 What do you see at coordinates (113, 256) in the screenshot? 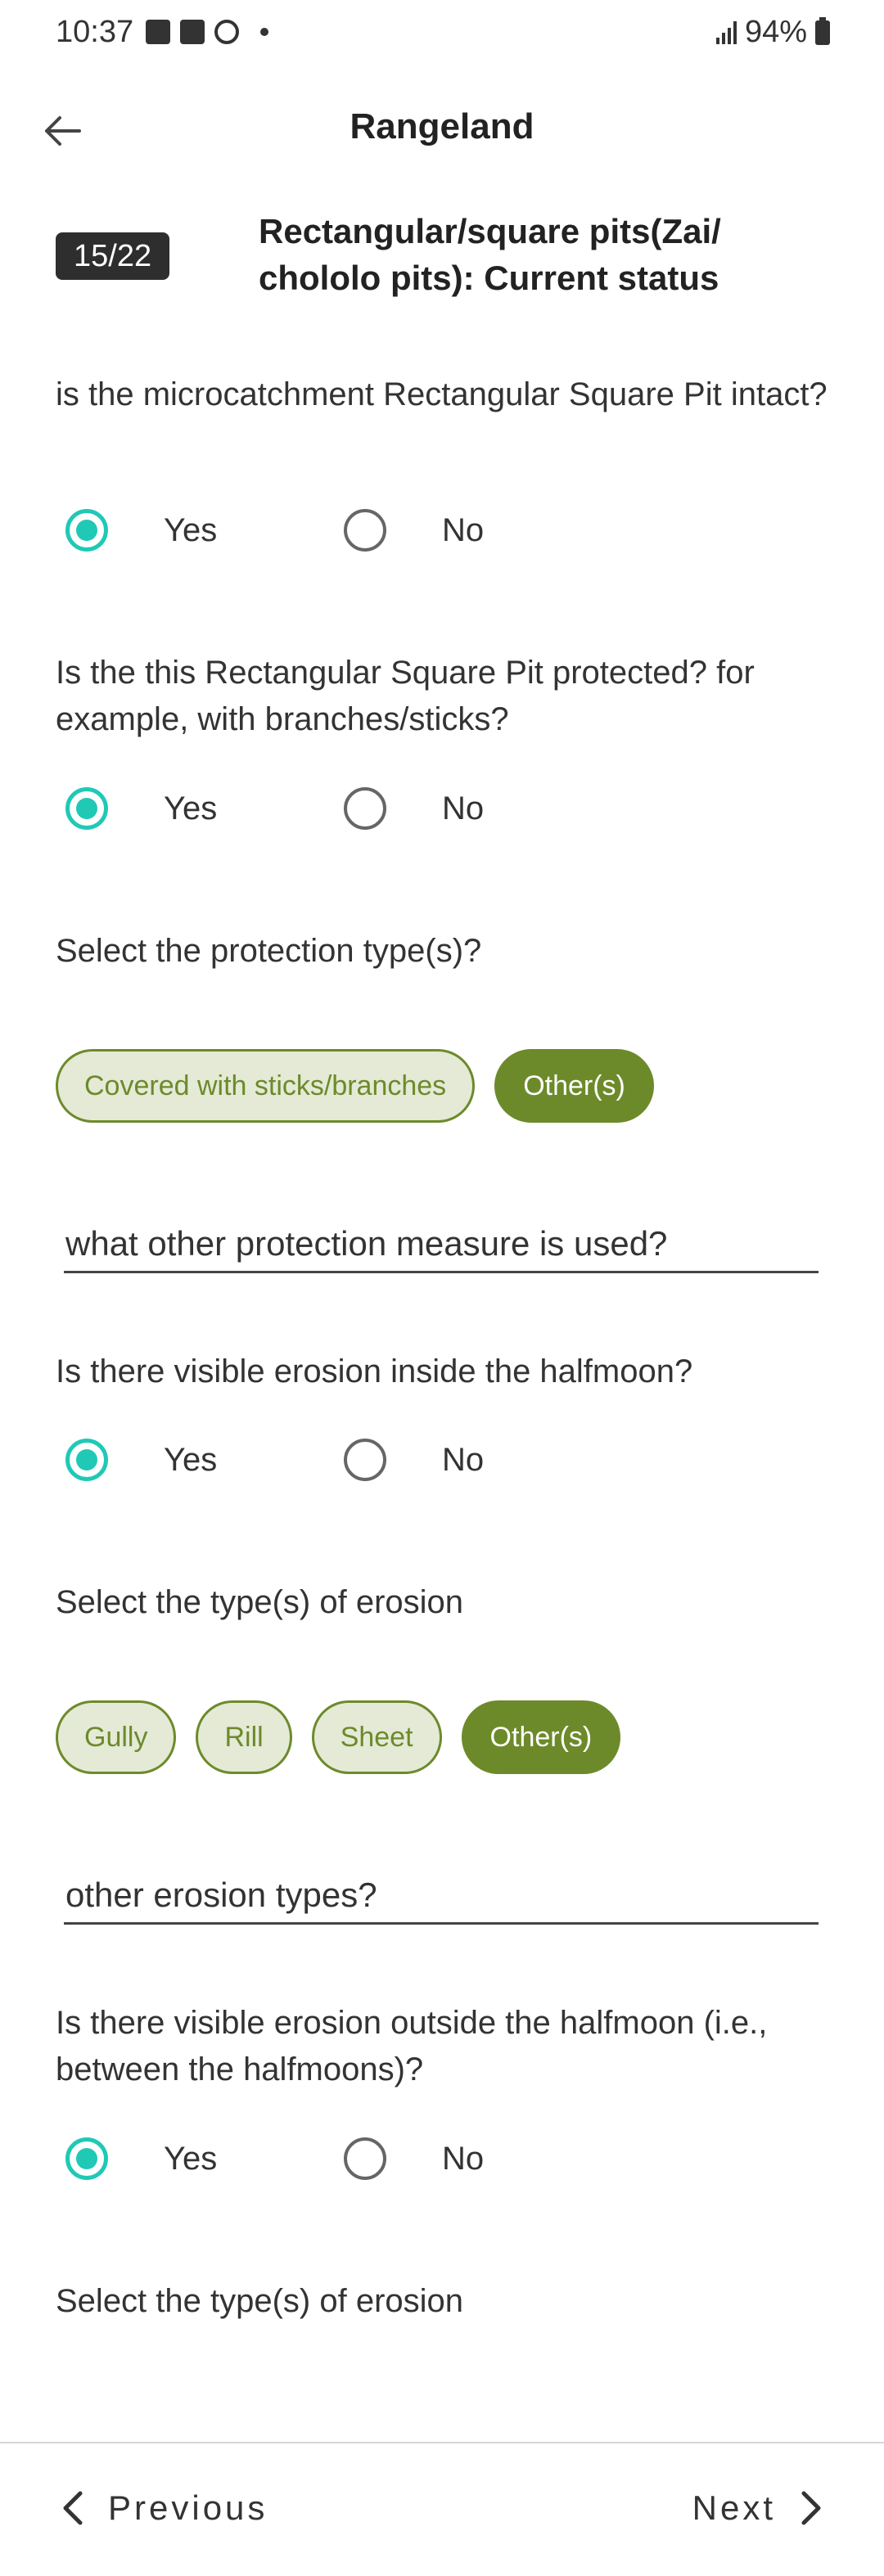
I see `section-progress-badge: 15/22` at bounding box center [113, 256].